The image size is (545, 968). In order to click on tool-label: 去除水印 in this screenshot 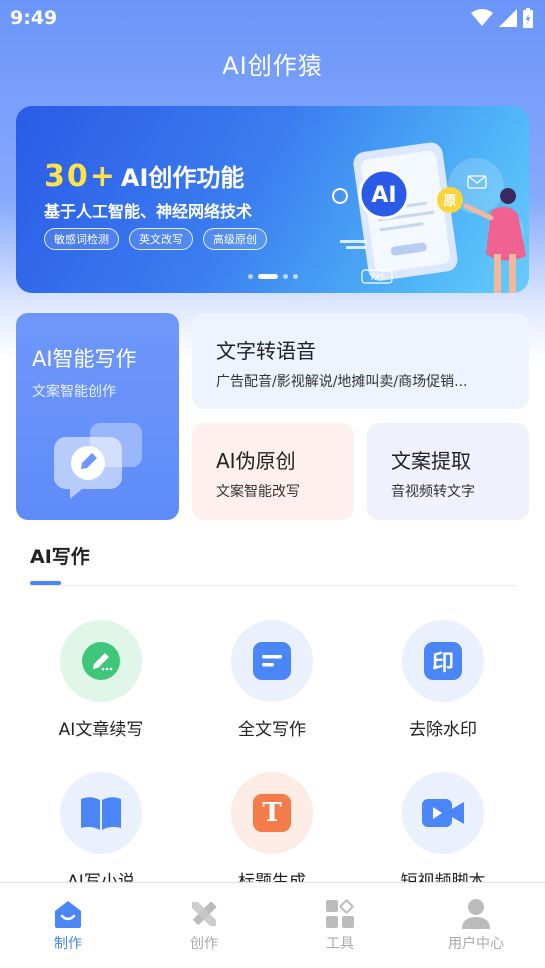, I will do `click(443, 730)`.